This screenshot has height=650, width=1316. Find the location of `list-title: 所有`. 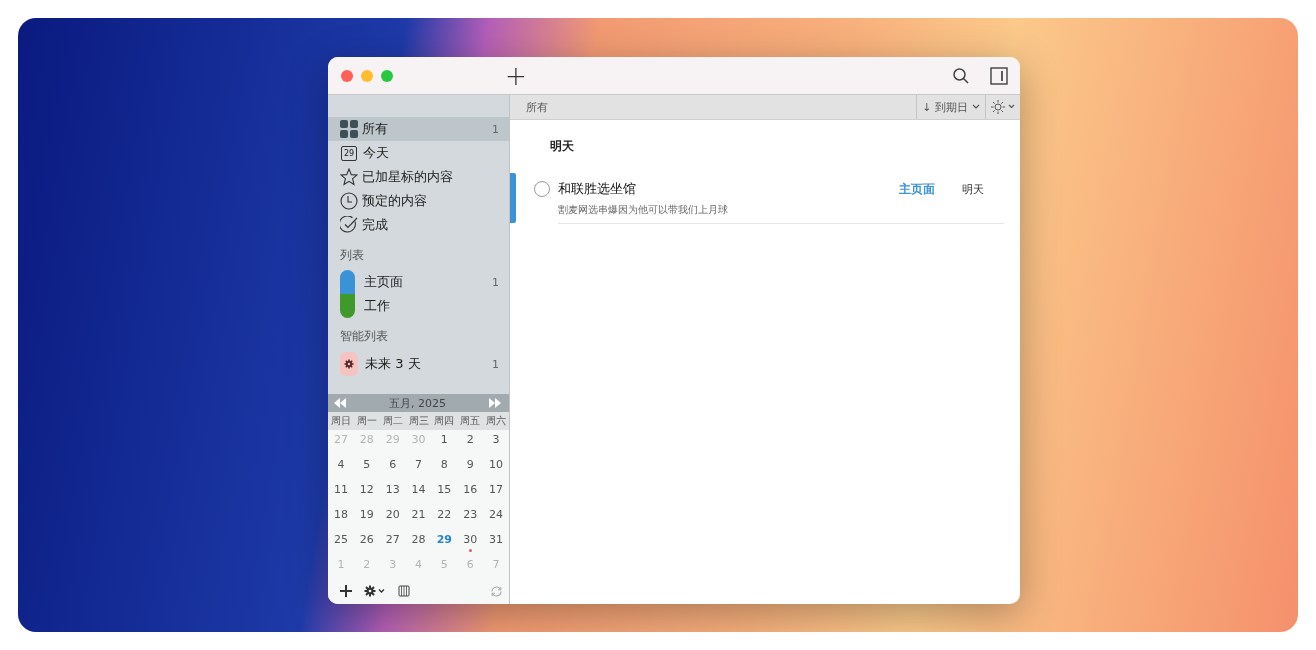

list-title: 所有 is located at coordinates (536, 107).